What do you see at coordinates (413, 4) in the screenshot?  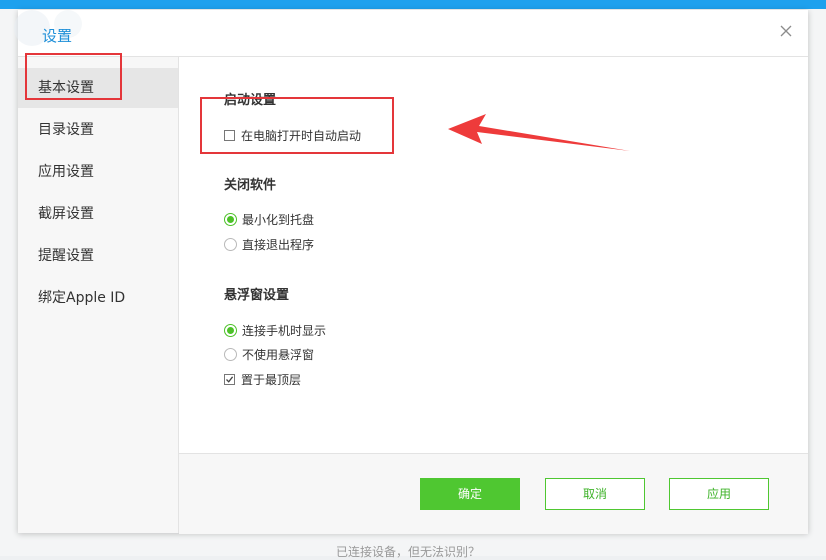 I see `top-accent-bar` at bounding box center [413, 4].